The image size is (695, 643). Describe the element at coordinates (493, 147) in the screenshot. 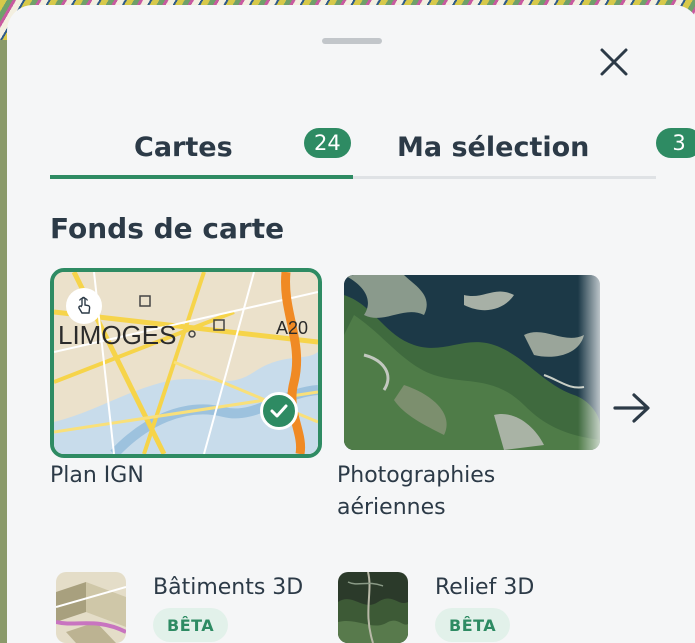

I see `tab-label: Ma sélection` at that location.